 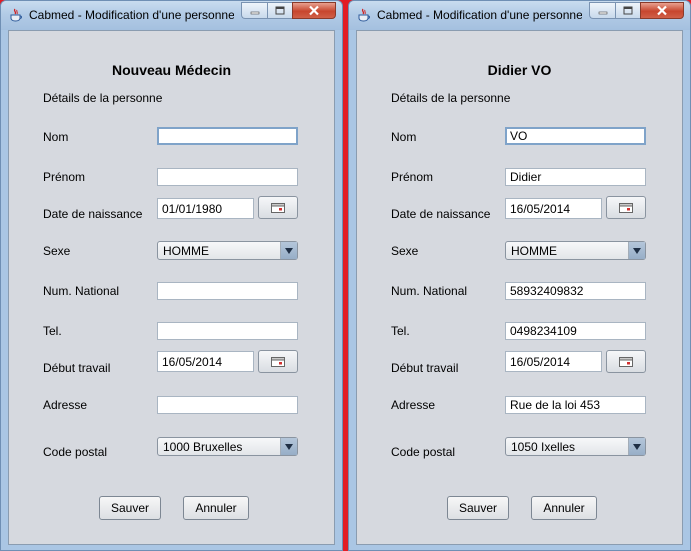 I want to click on form-heading: Nouveau Médecin, so click(x=171, y=70).